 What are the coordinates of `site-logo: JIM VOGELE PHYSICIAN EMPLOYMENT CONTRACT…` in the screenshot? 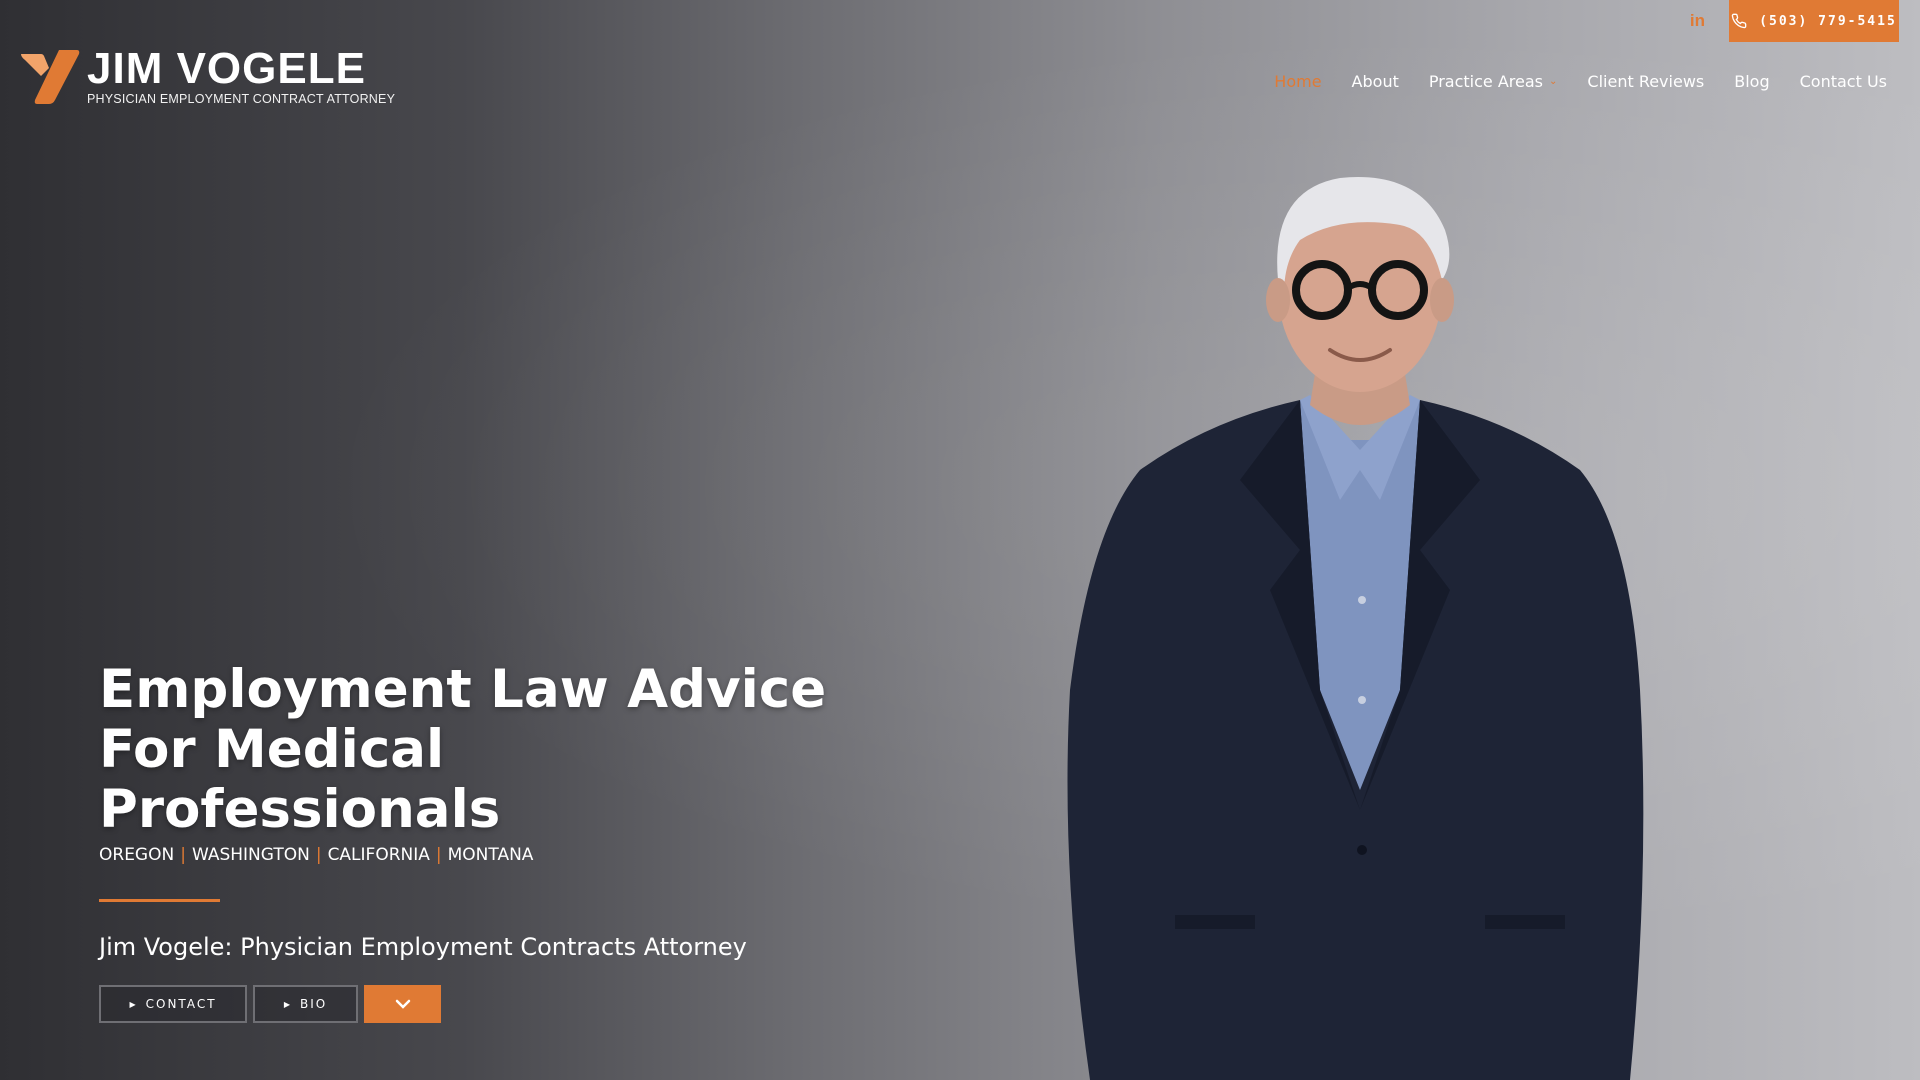 It's located at (207, 75).